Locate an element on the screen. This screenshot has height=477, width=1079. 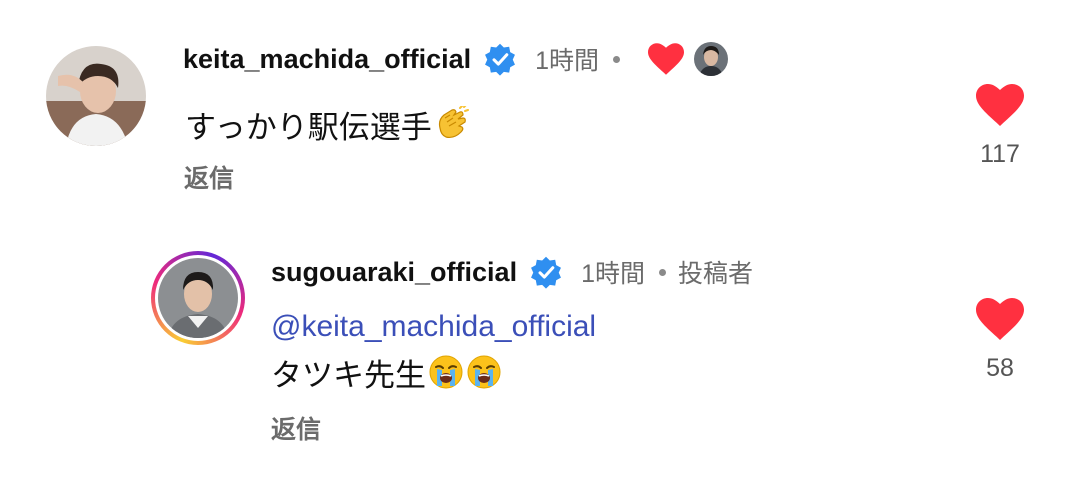
comment-header: keita_machida_official 1時間 is located at coordinates (456, 59).